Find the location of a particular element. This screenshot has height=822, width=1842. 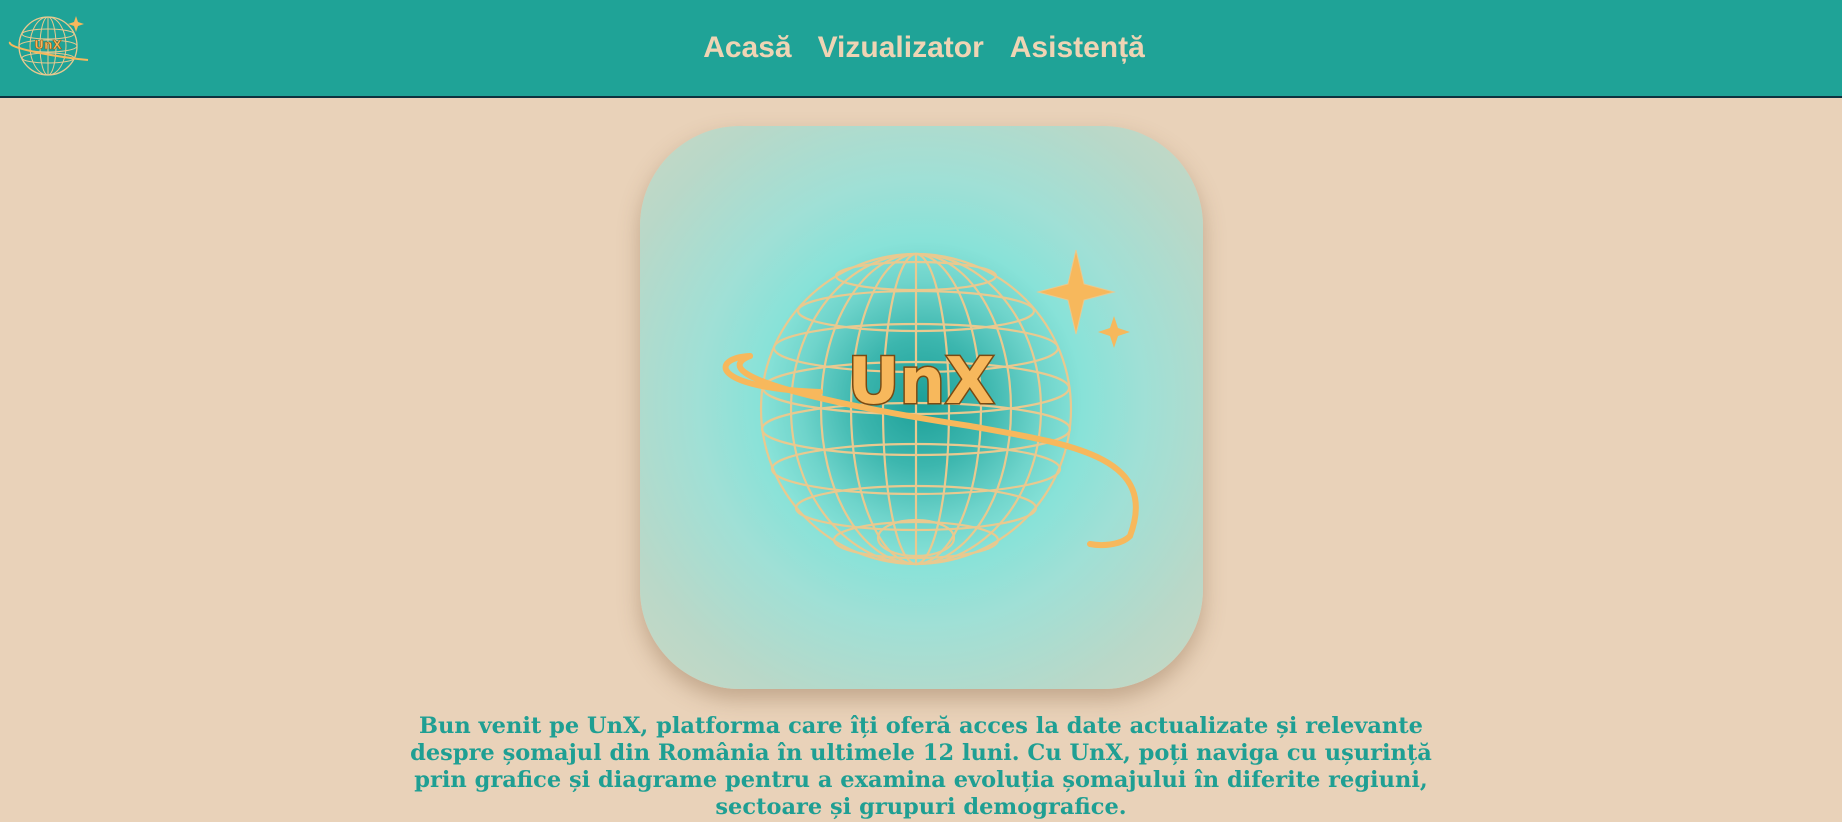

nav-link-help: Asistență is located at coordinates (1077, 48).